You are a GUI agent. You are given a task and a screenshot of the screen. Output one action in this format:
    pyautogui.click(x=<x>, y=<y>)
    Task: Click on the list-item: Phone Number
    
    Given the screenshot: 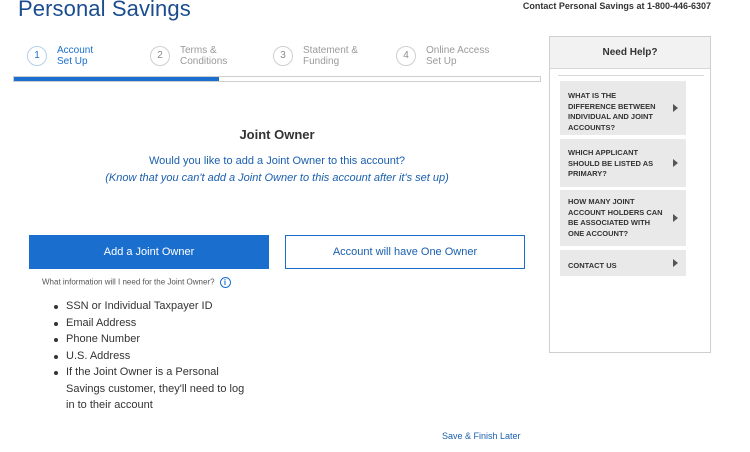 What is the action you would take?
    pyautogui.click(x=152, y=339)
    